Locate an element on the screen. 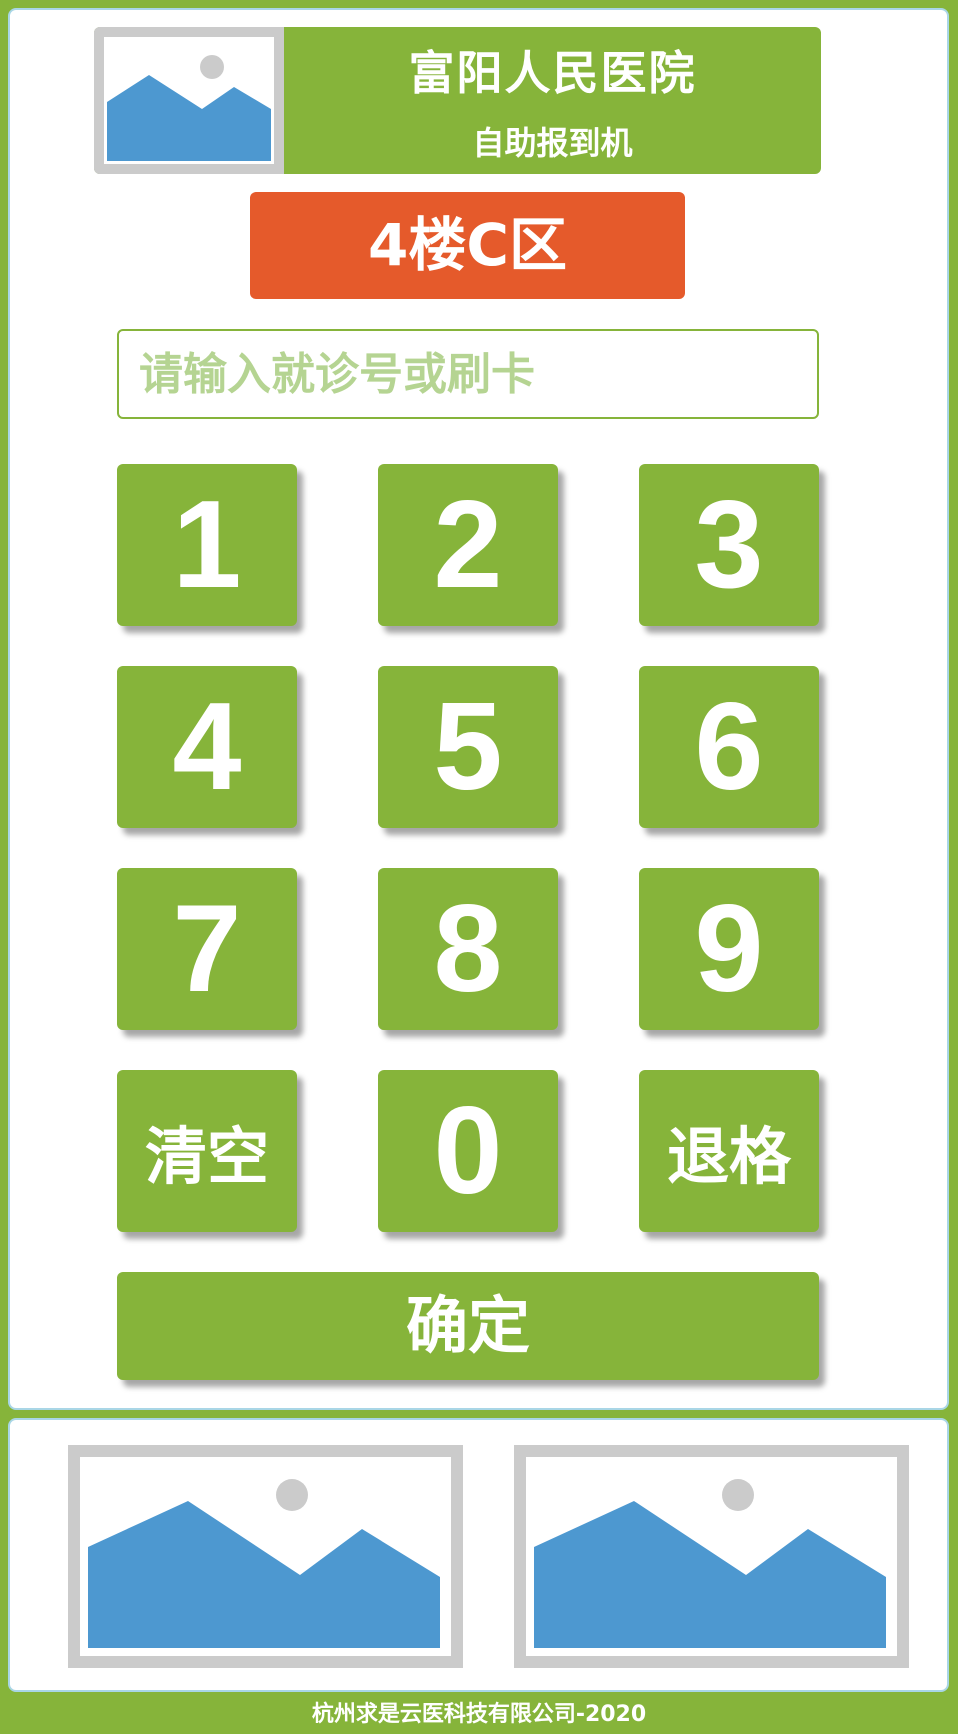 This screenshot has height=1734, width=958. key-0-button: 0 is located at coordinates (468, 1151).